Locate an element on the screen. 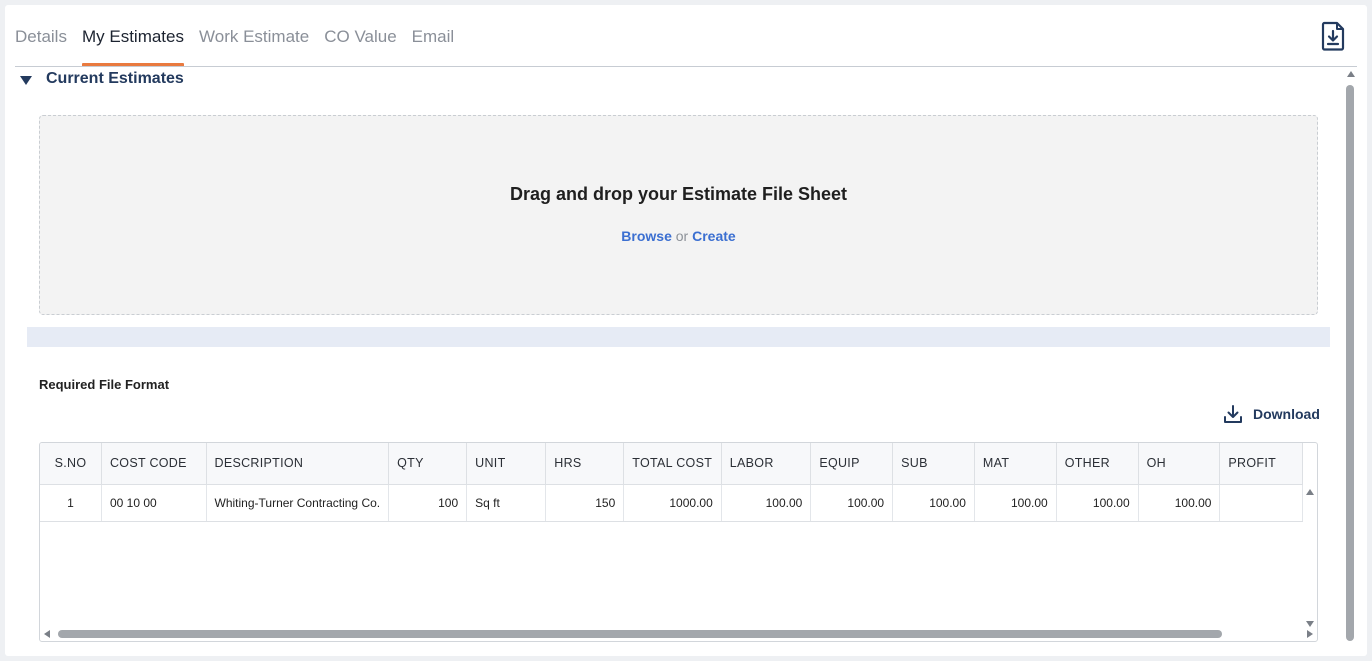 Image resolution: width=1372 pixels, height=661 pixels. table-cell: 150 is located at coordinates (585, 503).